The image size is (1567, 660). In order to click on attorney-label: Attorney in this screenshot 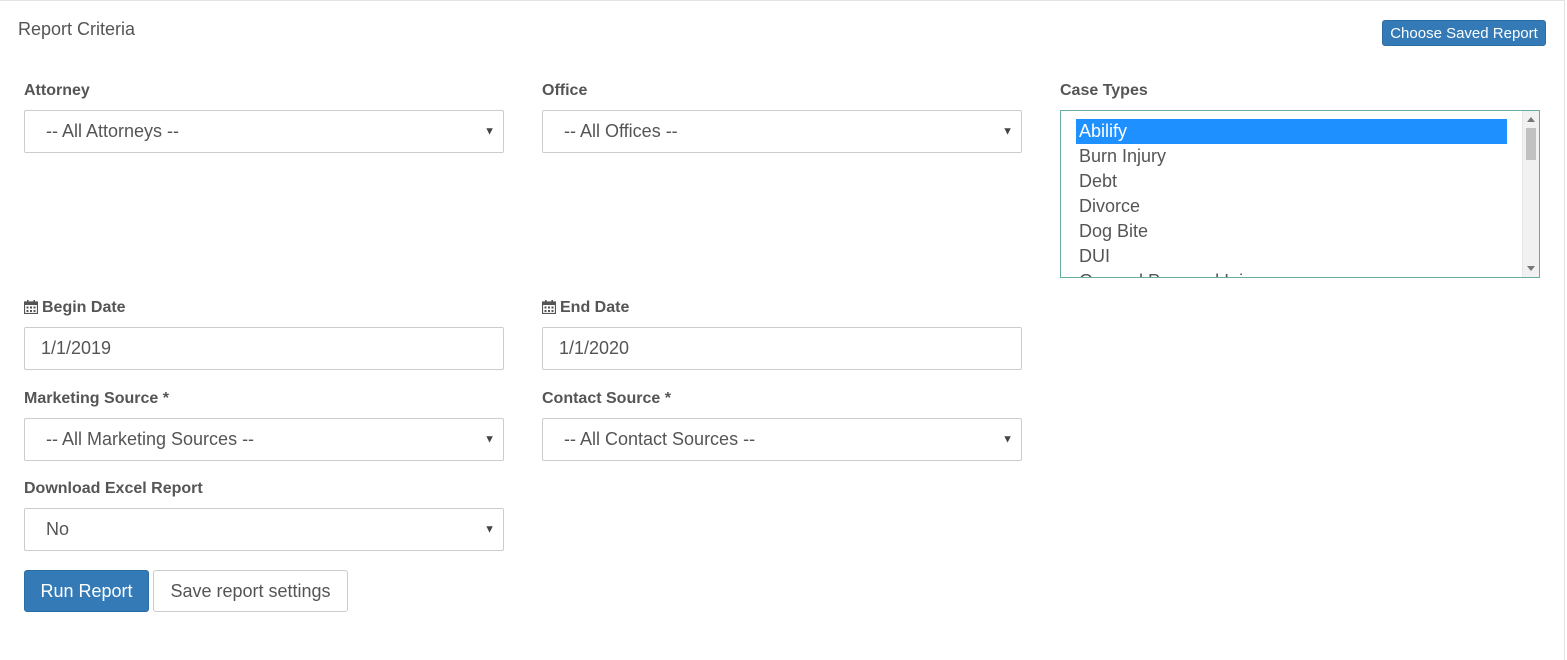, I will do `click(57, 90)`.